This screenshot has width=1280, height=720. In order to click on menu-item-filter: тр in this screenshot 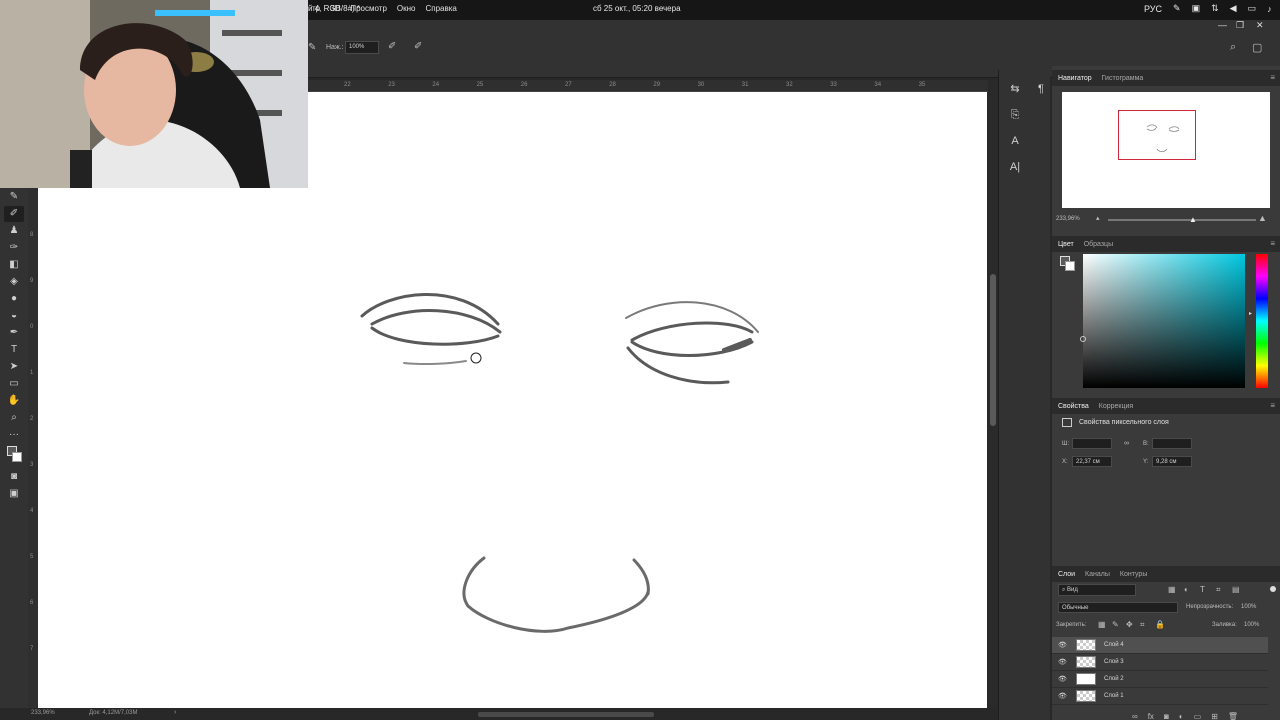, I will do `click(316, 8)`.